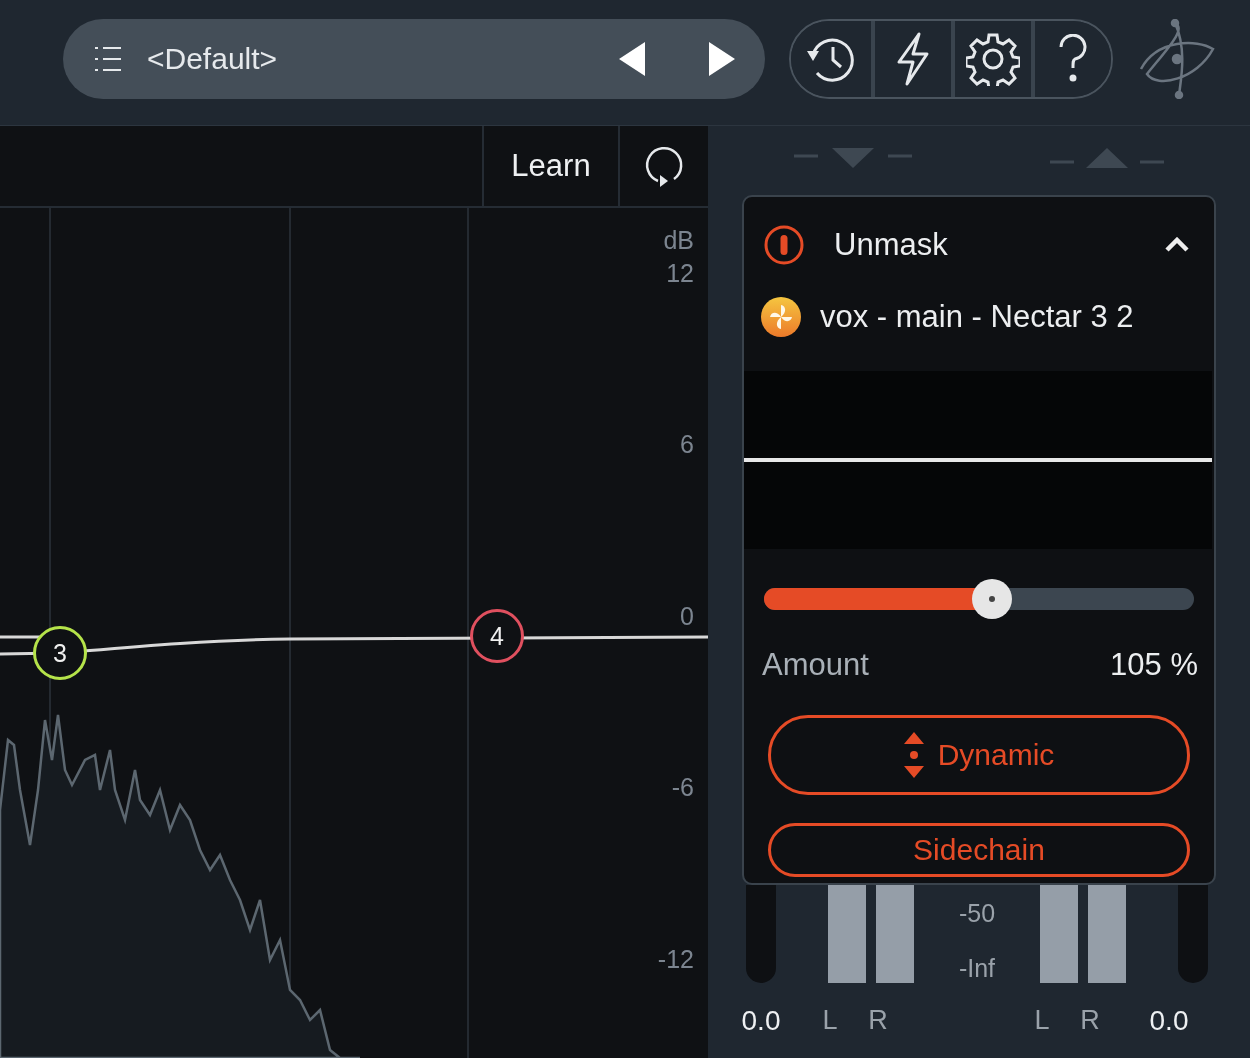 The image size is (1250, 1058). Describe the element at coordinates (680, 273) in the screenshot. I see `db-label: 12` at that location.